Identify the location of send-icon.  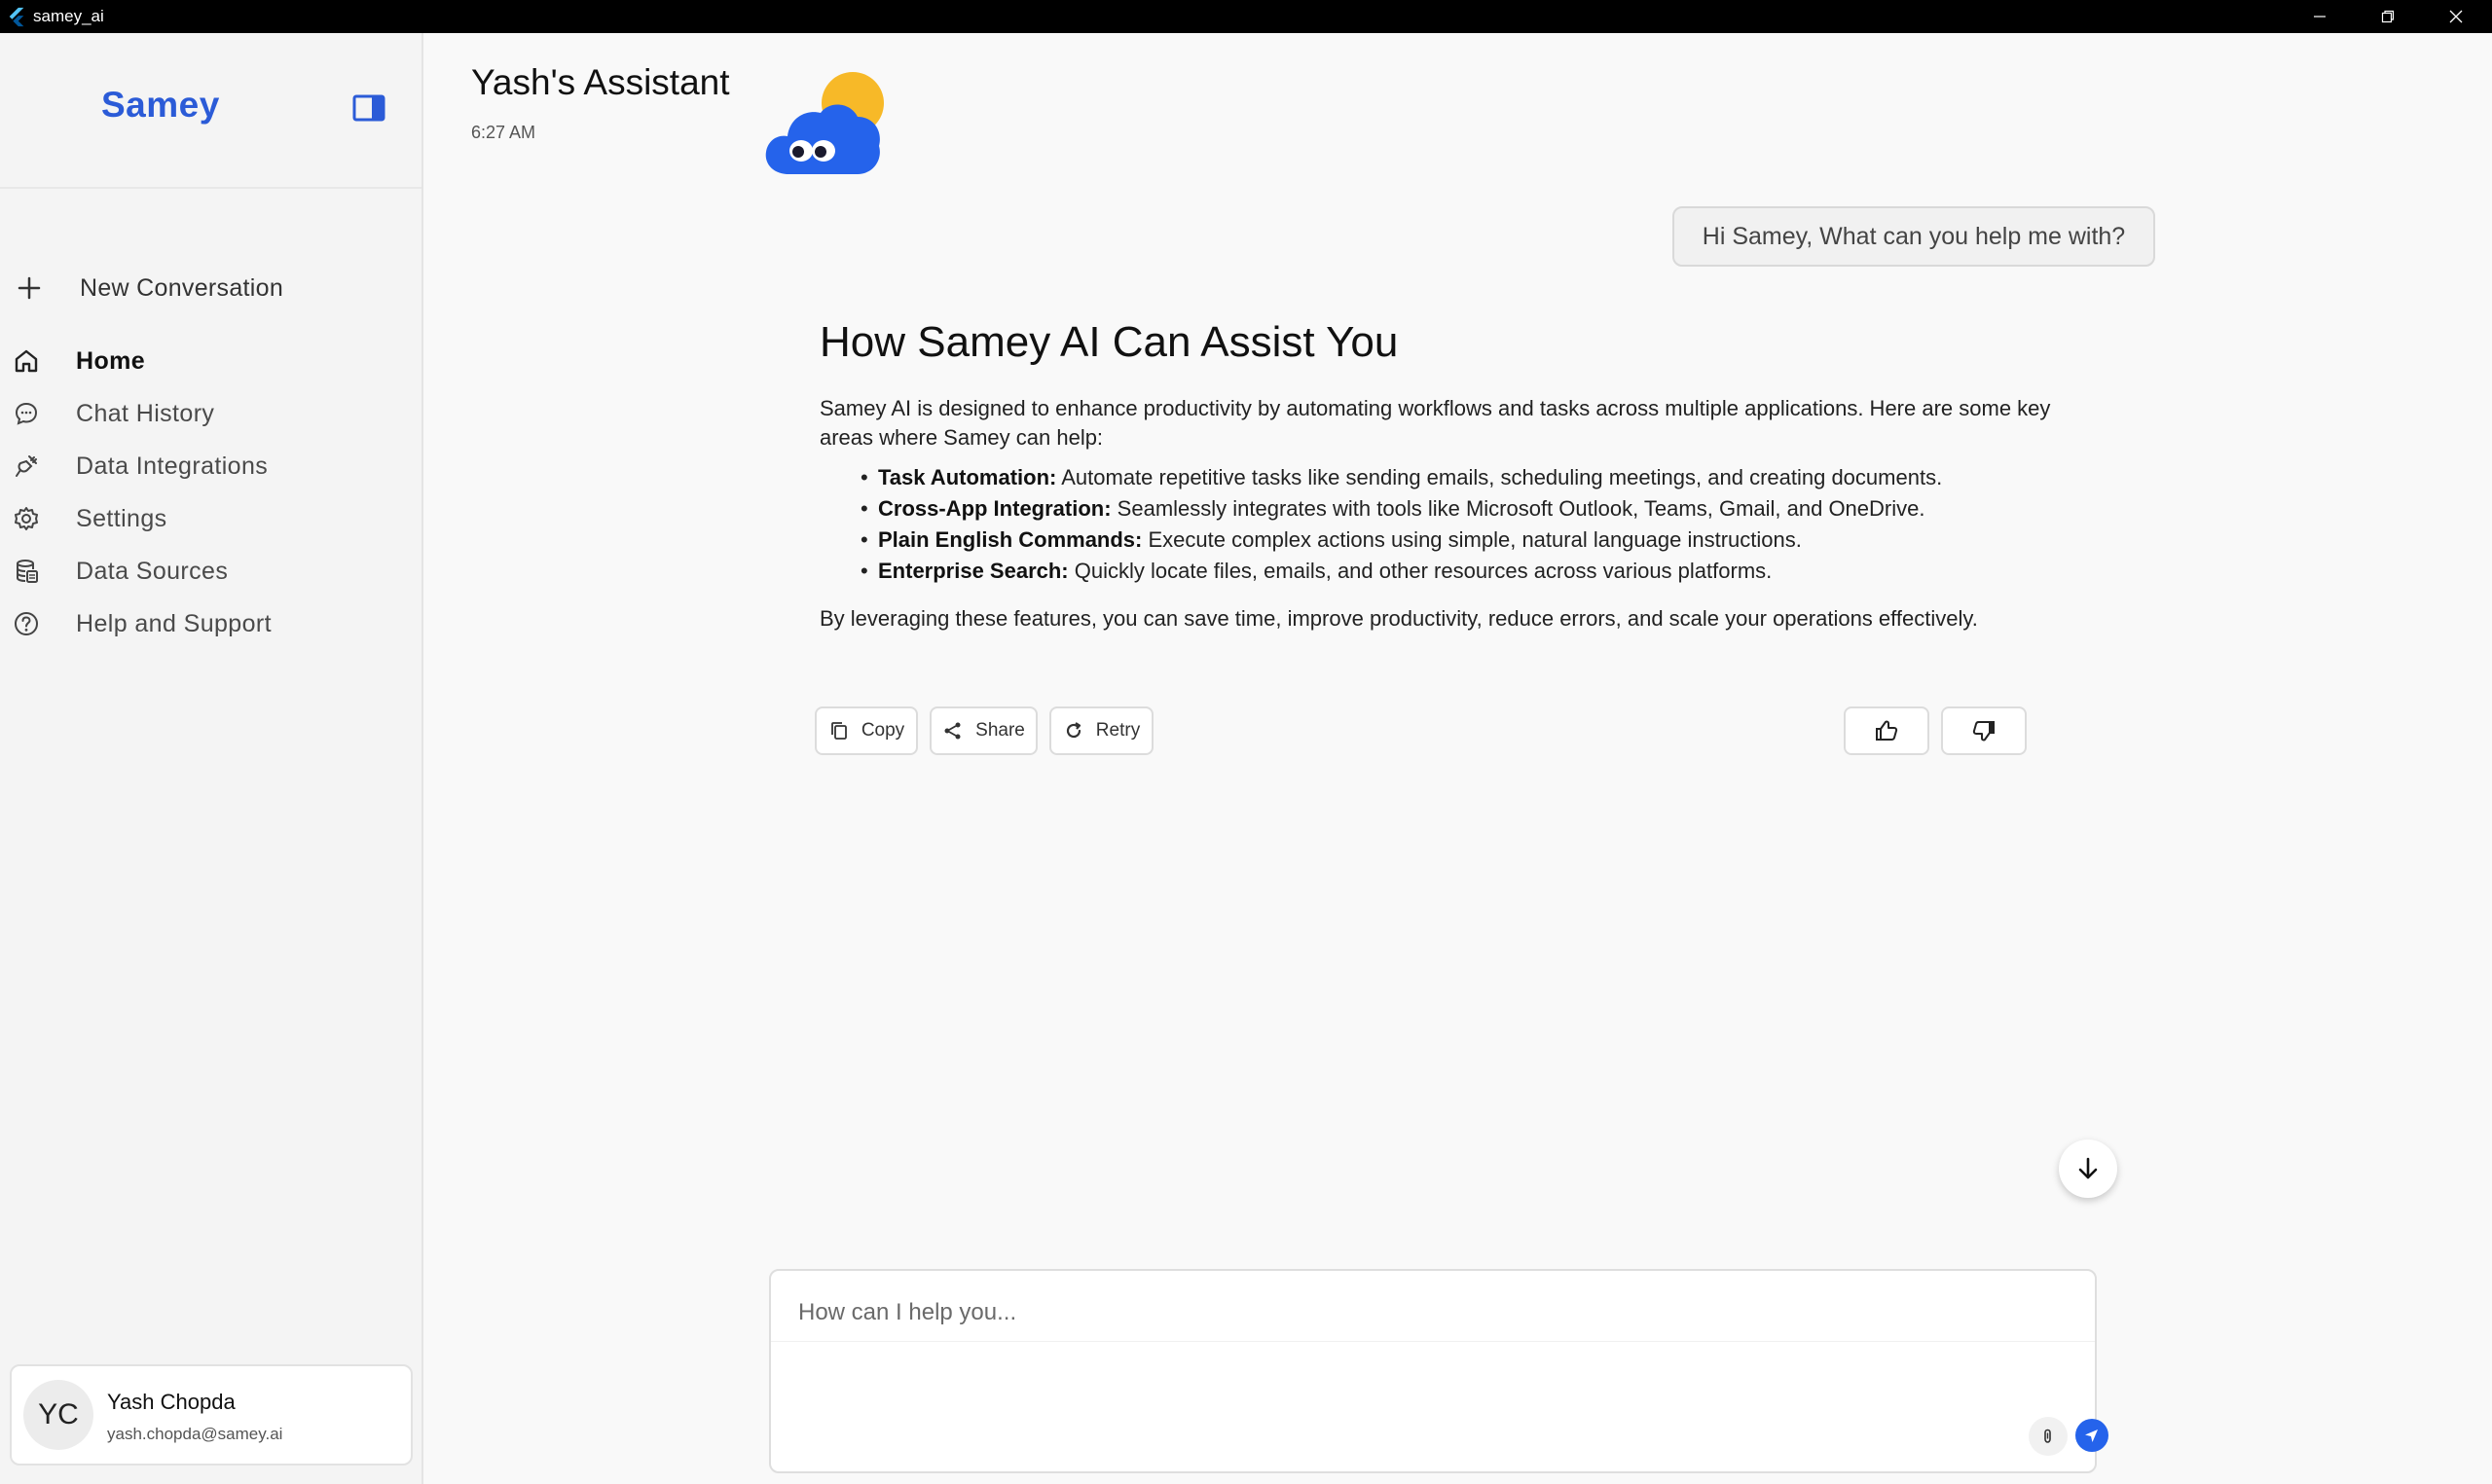
(2091, 1436).